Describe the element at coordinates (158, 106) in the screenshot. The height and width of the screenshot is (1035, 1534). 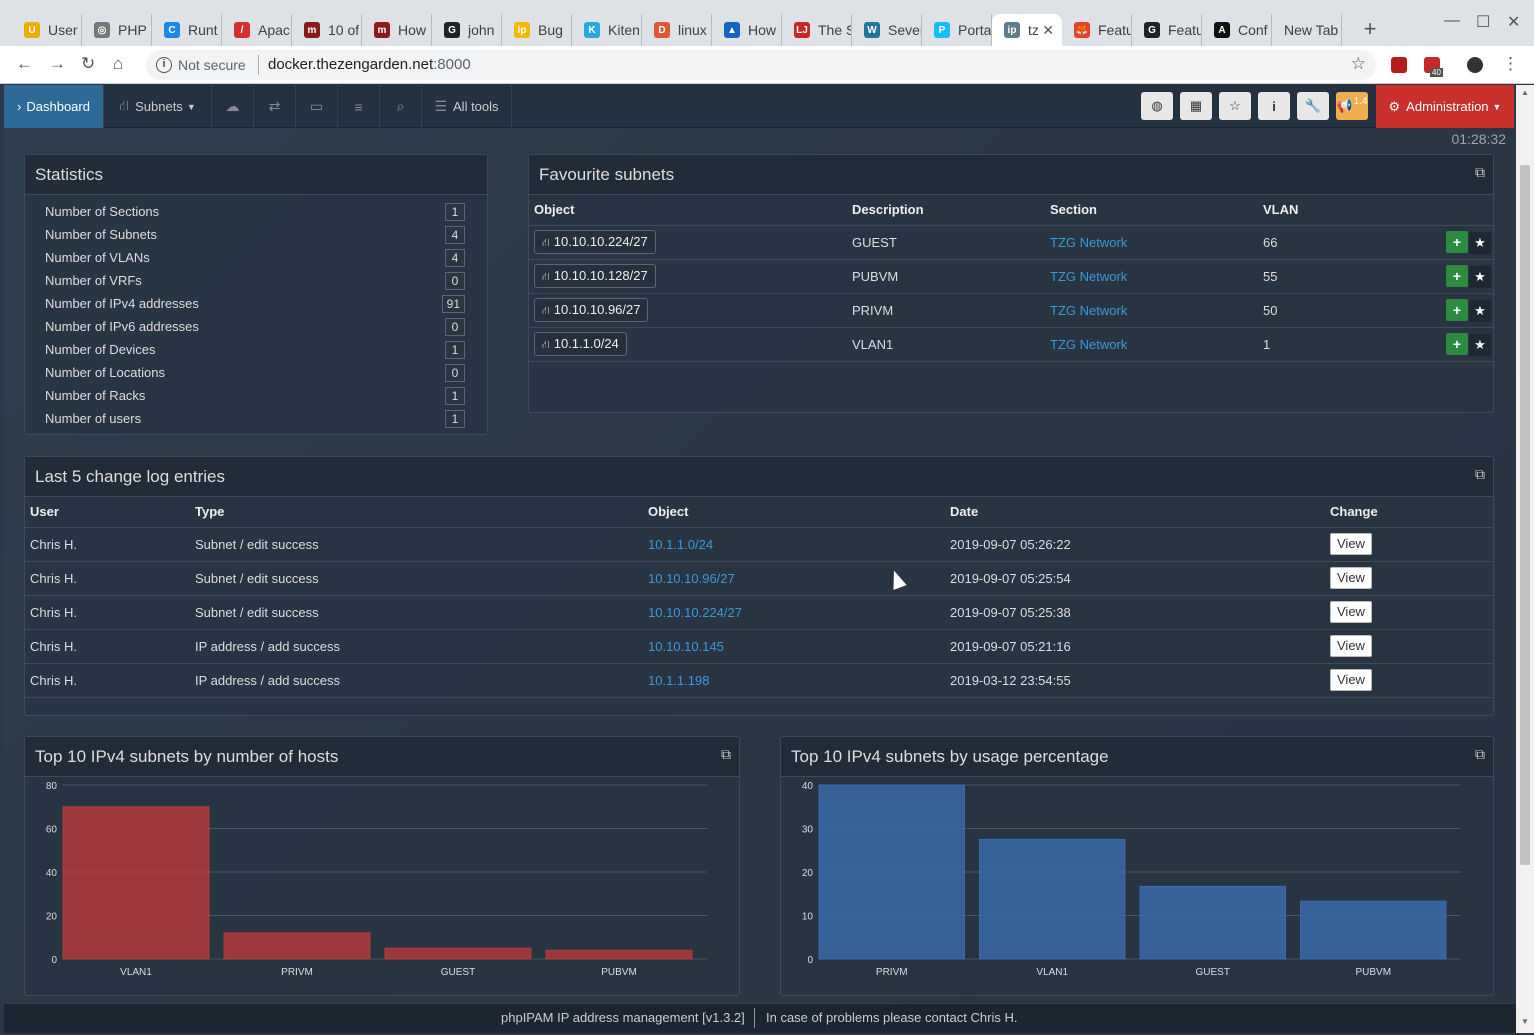
I see `nav-subnets: ⛙ Subnets ▼` at that location.